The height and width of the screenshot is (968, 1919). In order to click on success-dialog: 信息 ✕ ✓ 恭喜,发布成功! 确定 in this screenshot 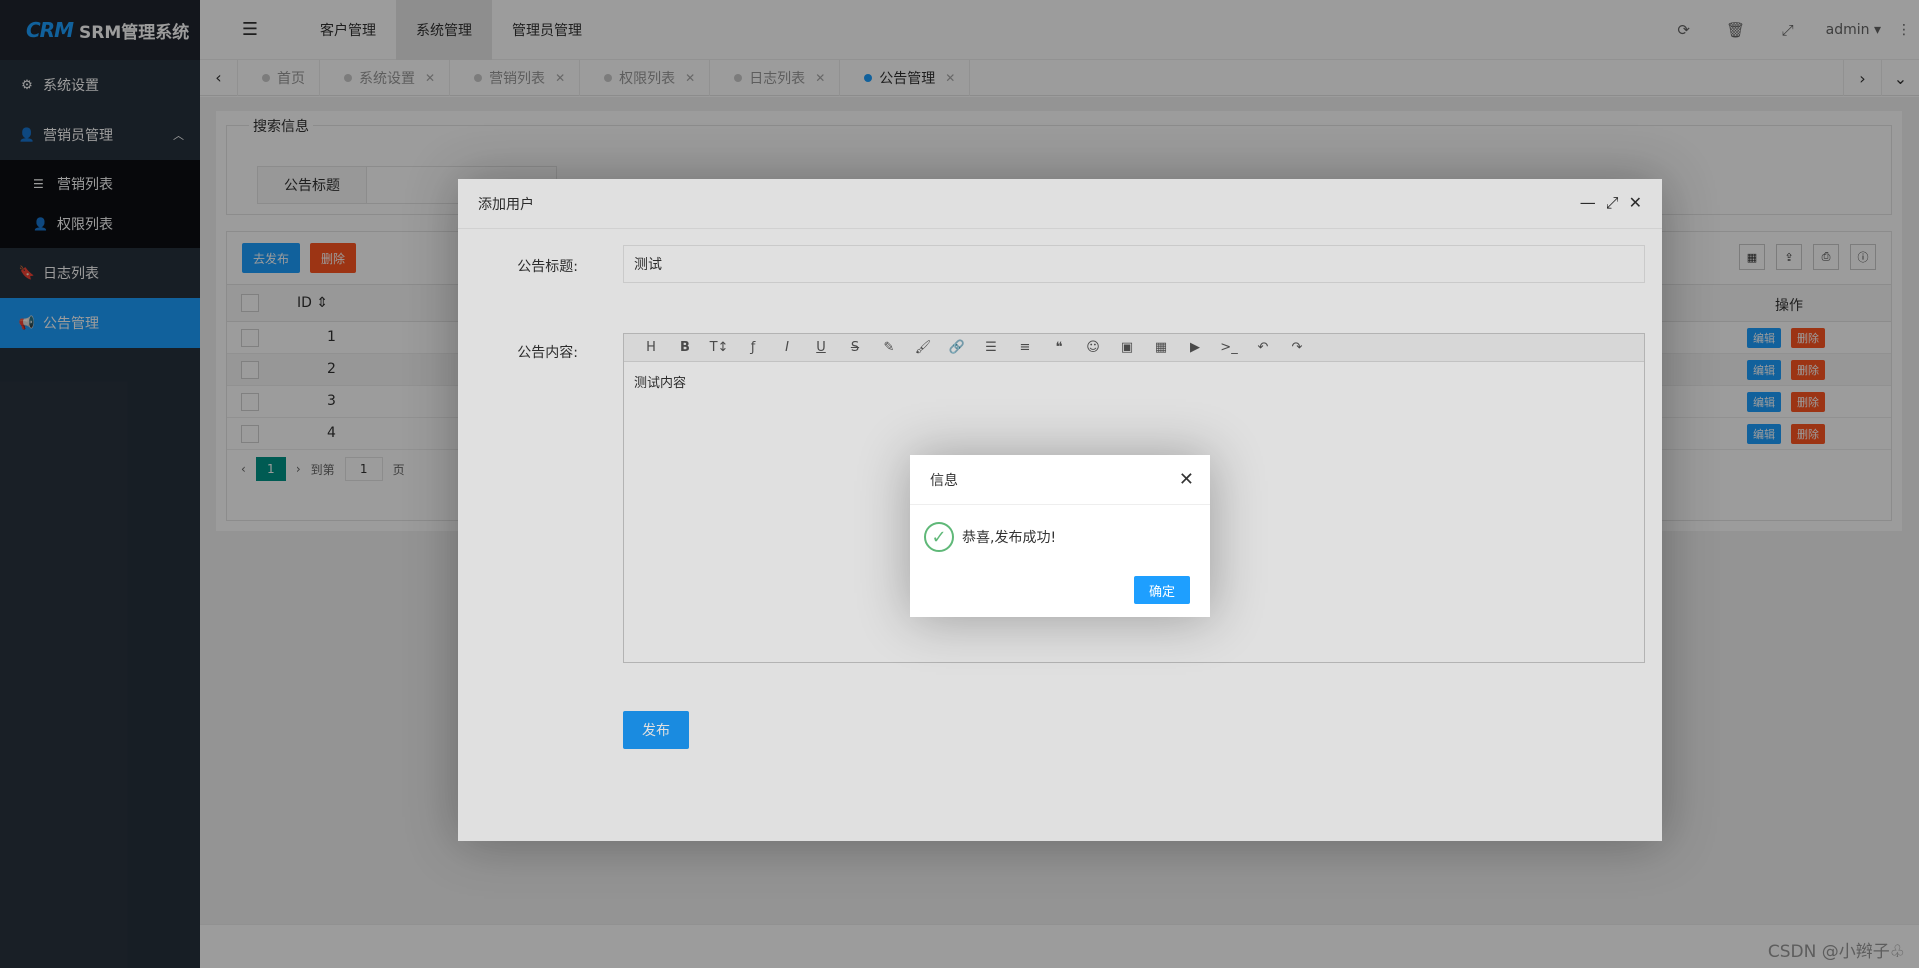, I will do `click(1060, 536)`.